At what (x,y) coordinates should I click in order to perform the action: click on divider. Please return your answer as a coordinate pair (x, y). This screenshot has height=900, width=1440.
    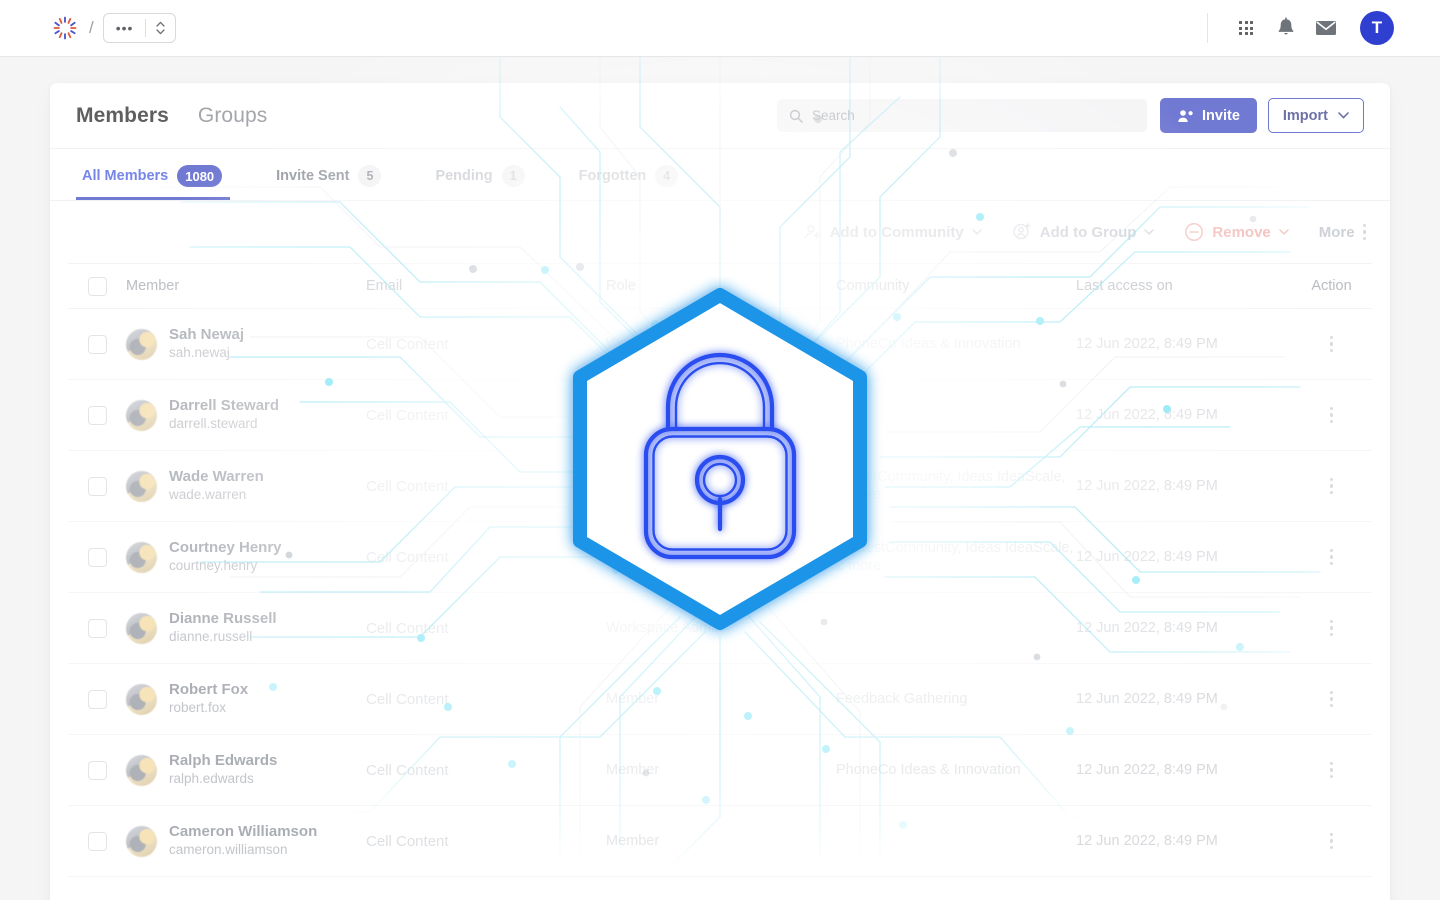
    Looking at the image, I should click on (1207, 28).